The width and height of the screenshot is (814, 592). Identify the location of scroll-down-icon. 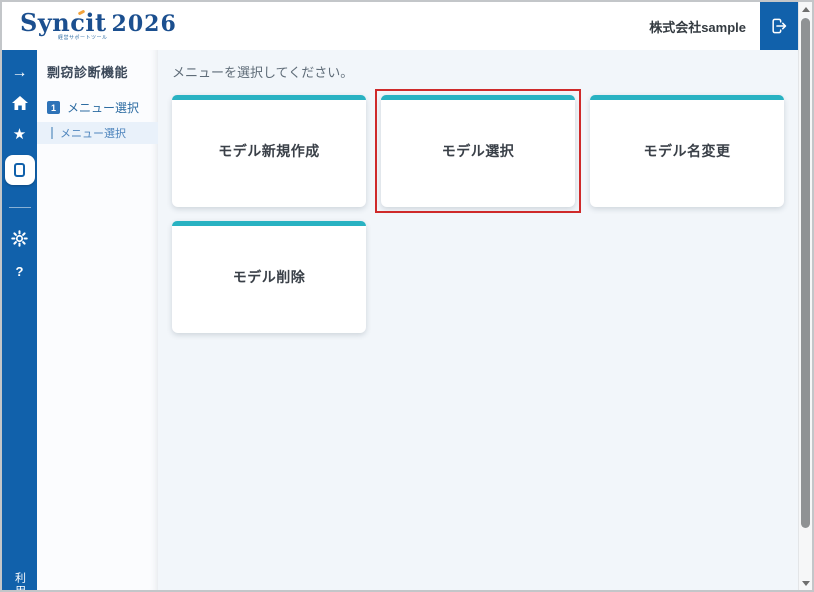
(805, 583).